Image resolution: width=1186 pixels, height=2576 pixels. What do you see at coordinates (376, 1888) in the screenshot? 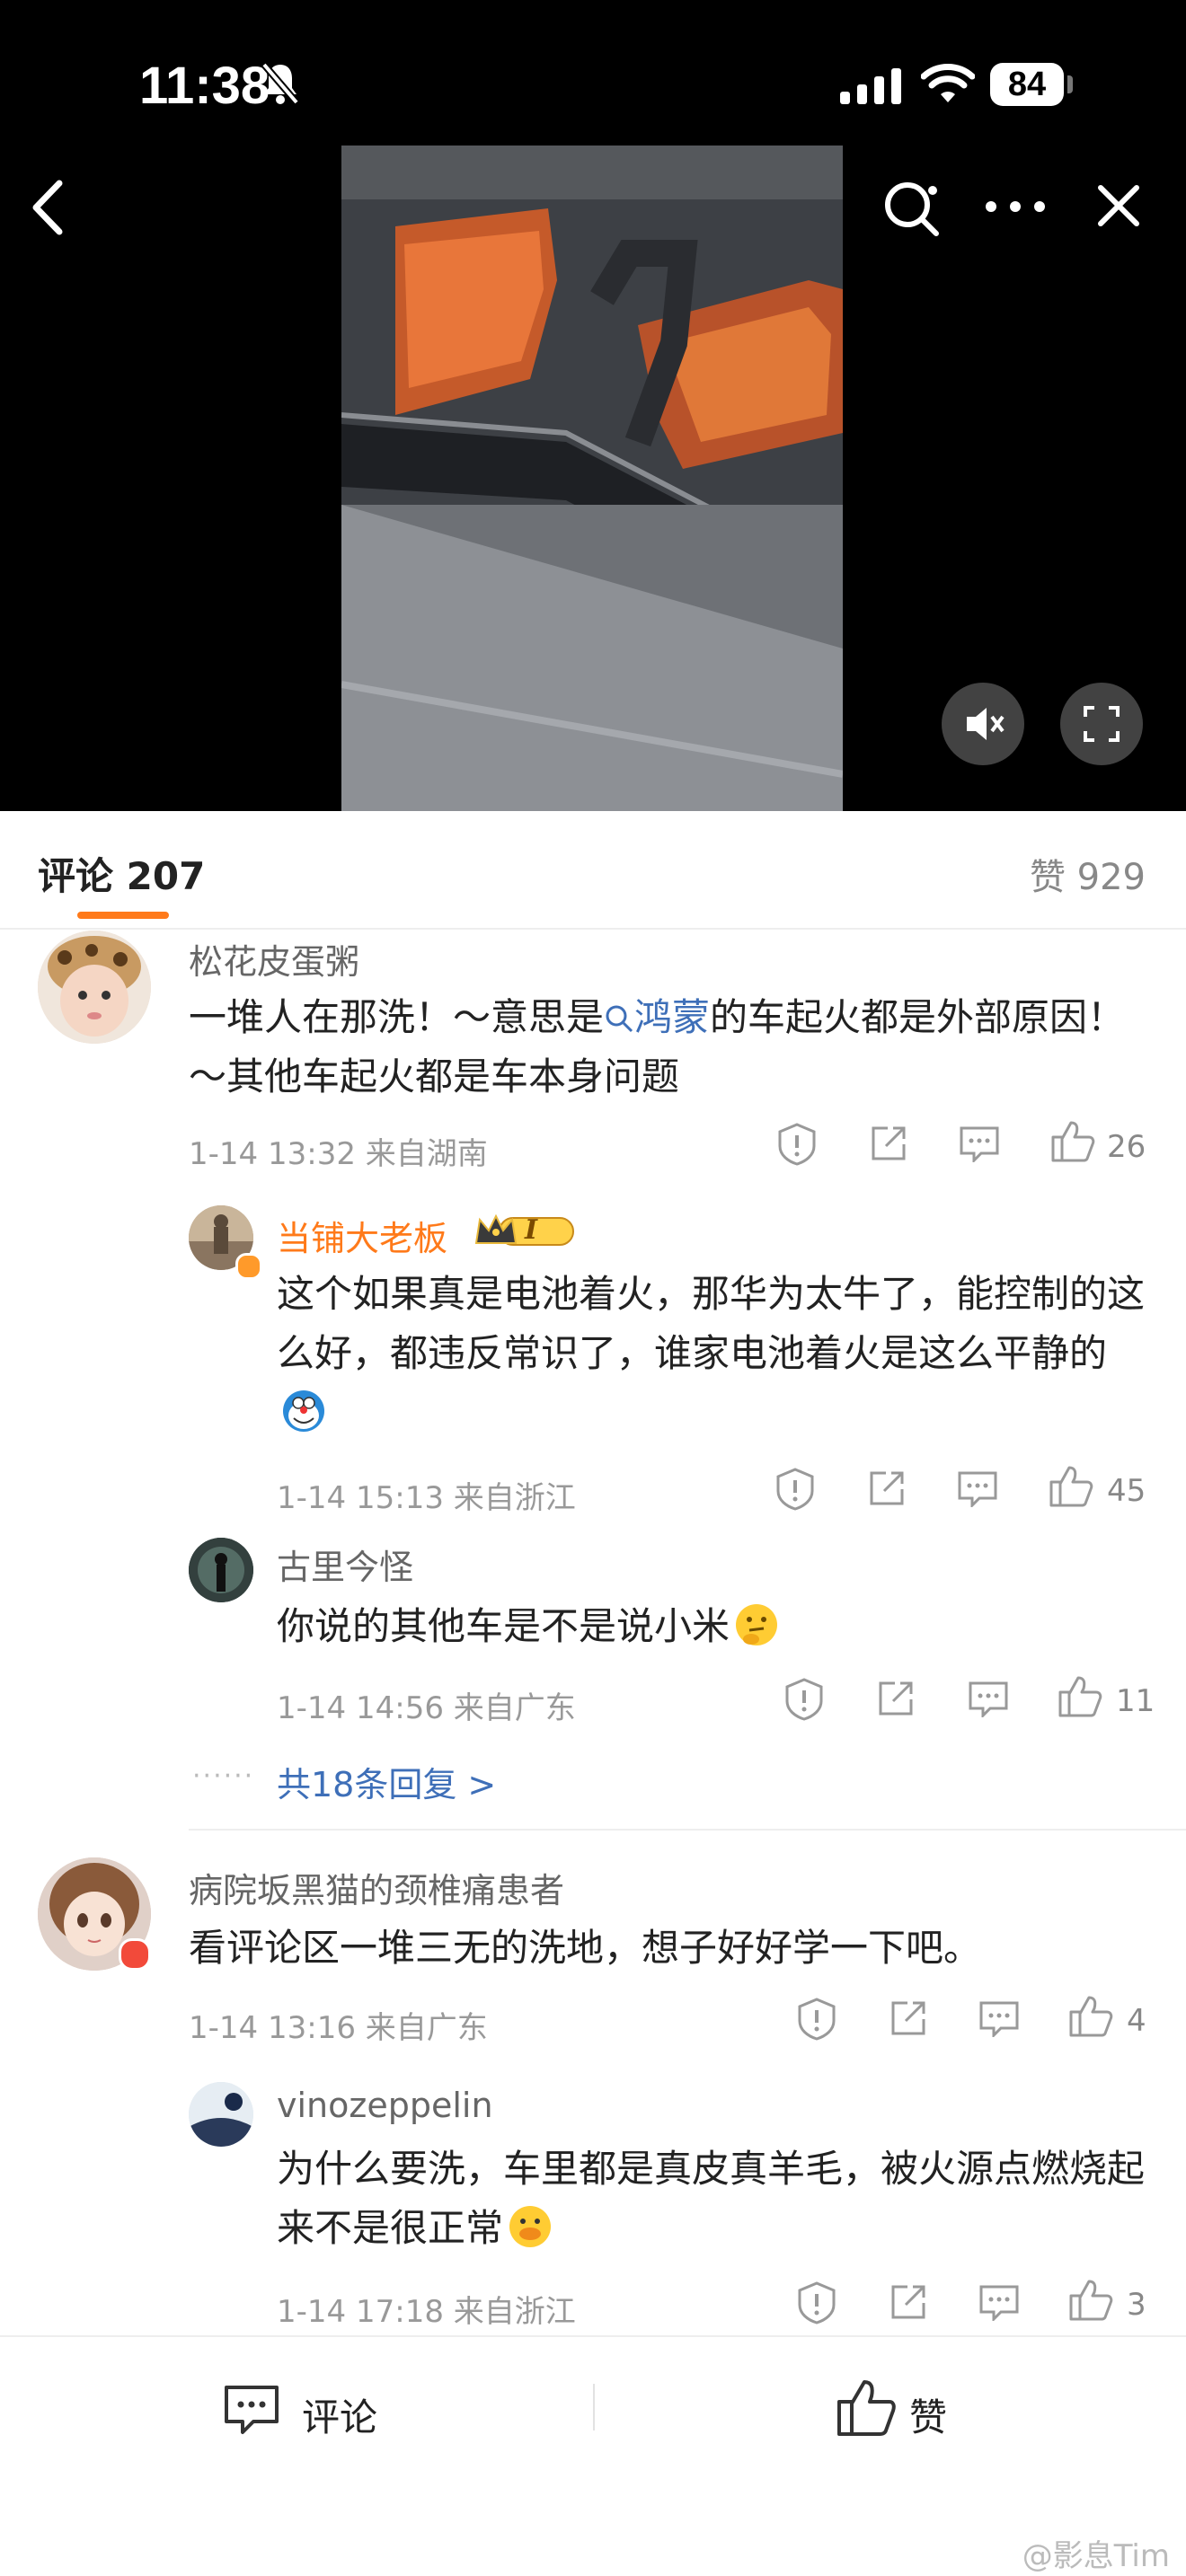
I see `comment-username: 病院坂黑猫的颈椎痛患者` at bounding box center [376, 1888].